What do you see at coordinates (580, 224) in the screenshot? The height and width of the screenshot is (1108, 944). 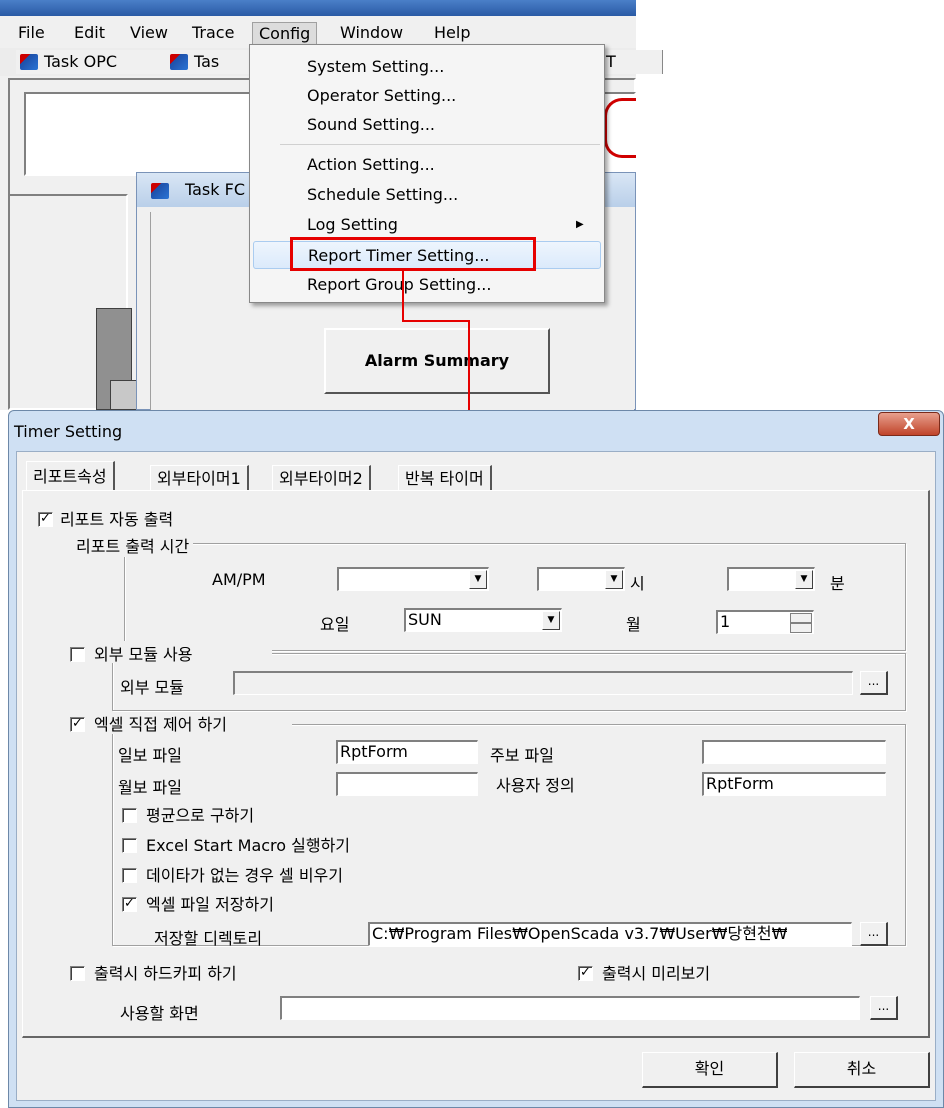 I see `submenu-arrow-icon: ▶` at bounding box center [580, 224].